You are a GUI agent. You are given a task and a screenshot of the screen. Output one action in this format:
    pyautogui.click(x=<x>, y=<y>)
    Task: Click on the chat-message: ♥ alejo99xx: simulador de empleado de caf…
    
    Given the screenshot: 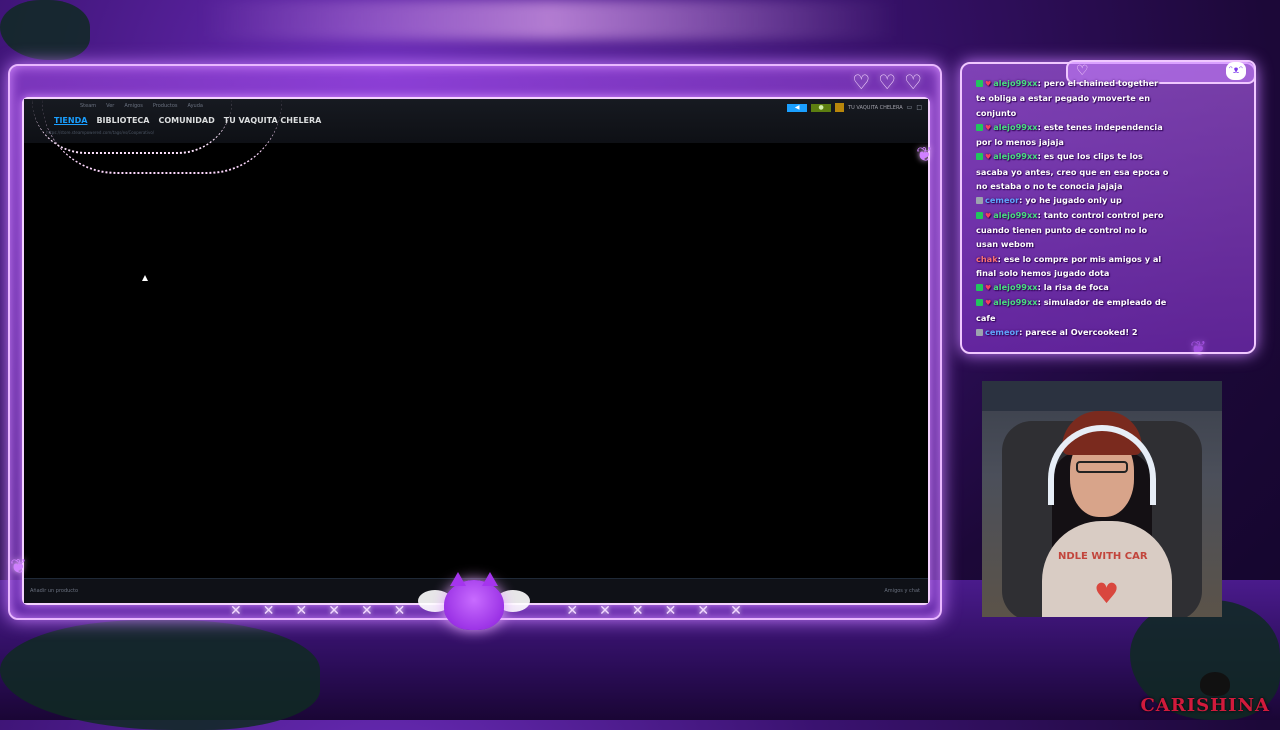 What is the action you would take?
    pyautogui.click(x=1073, y=310)
    